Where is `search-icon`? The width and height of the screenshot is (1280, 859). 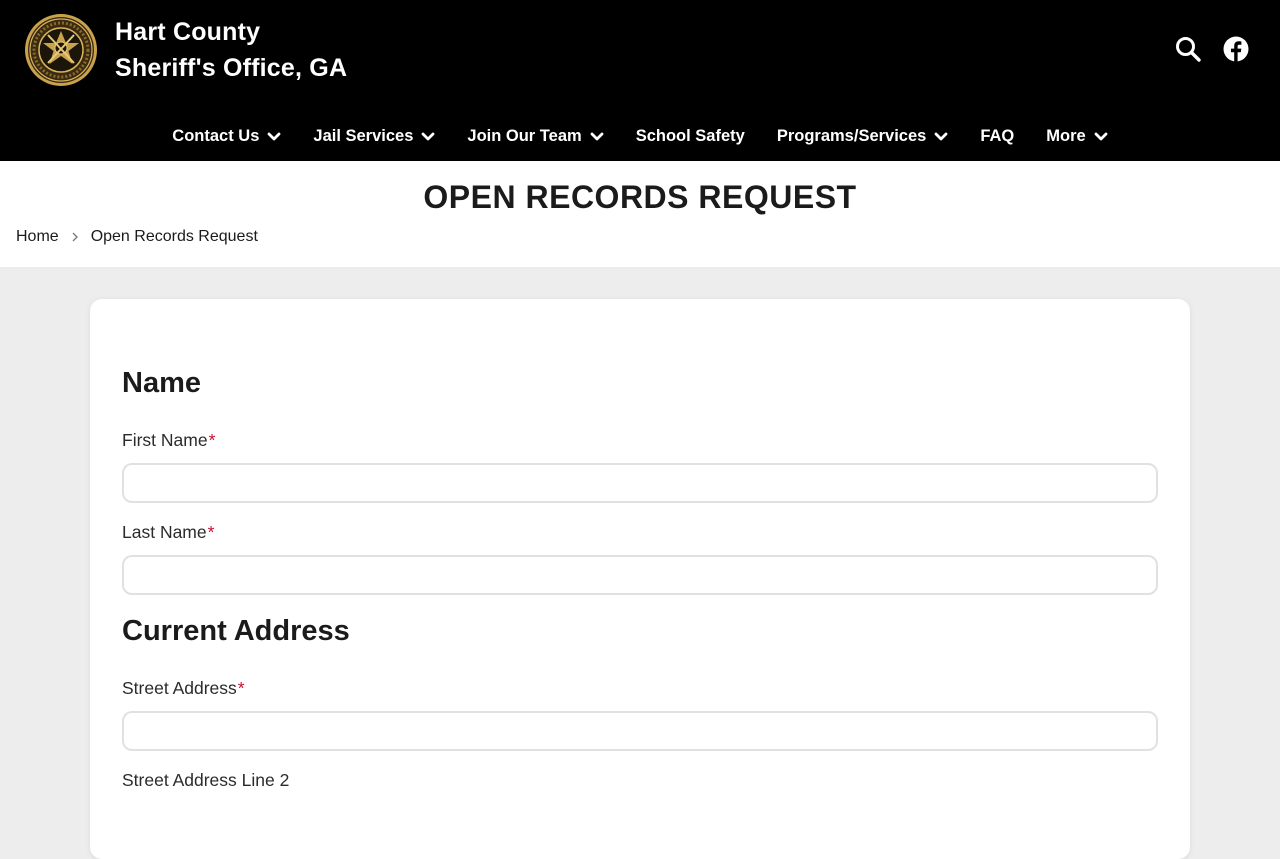 search-icon is located at coordinates (1188, 49).